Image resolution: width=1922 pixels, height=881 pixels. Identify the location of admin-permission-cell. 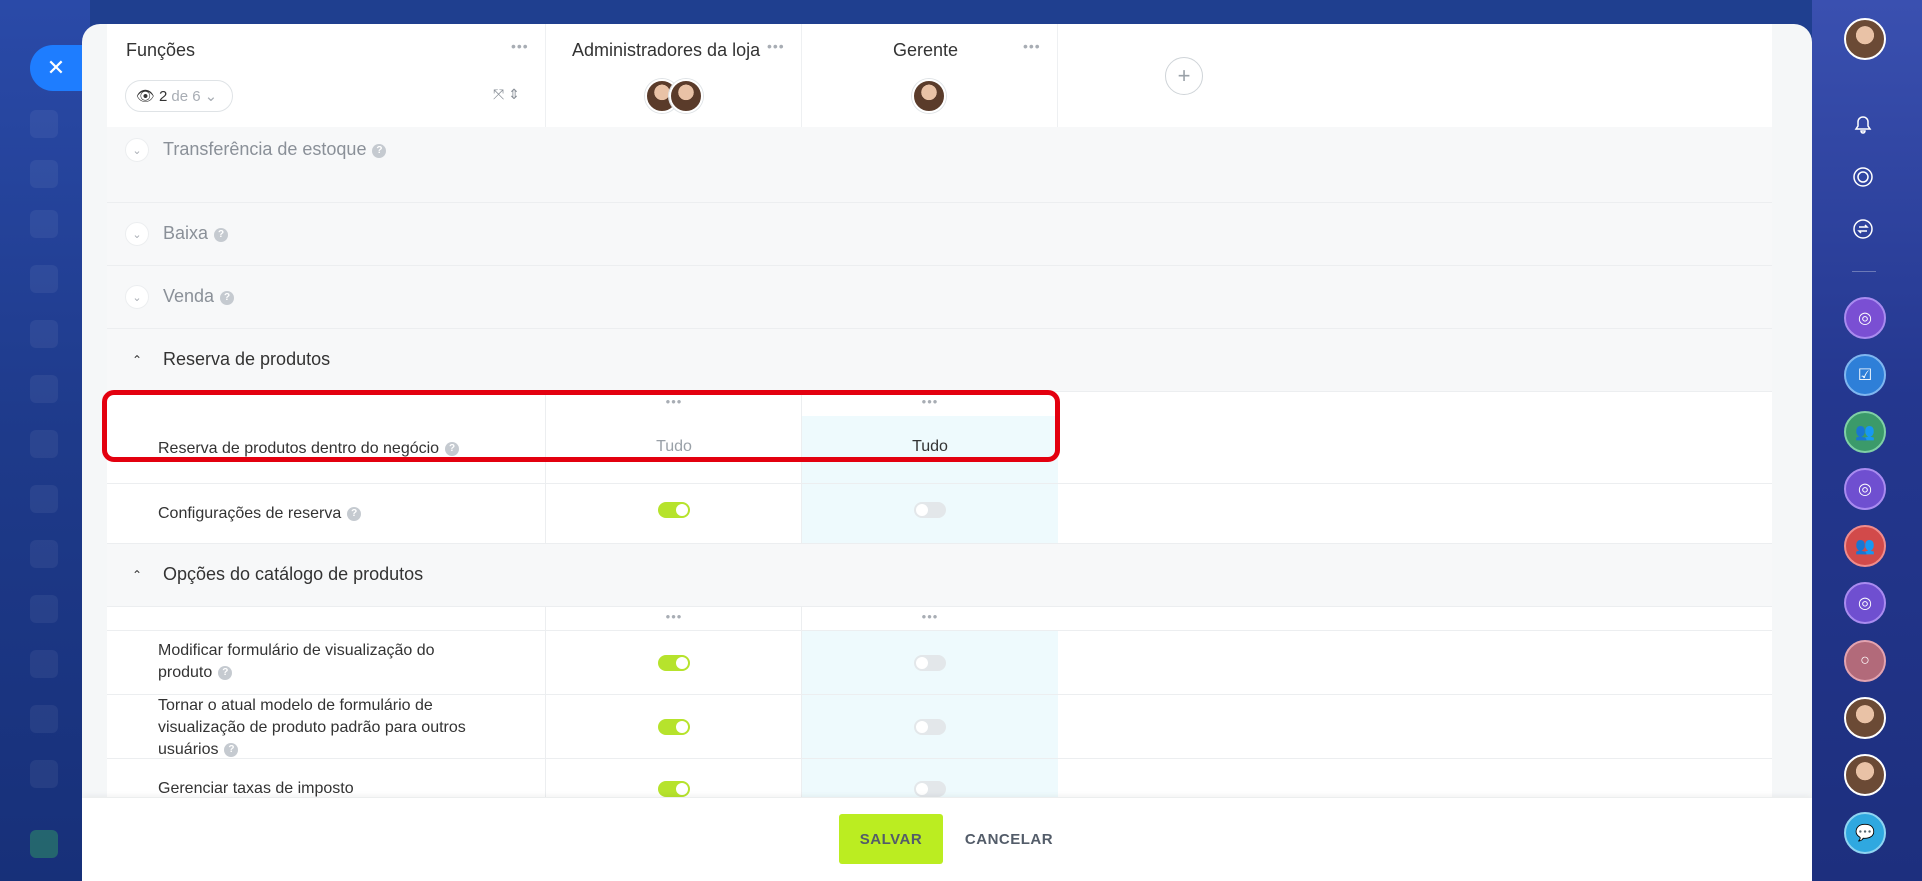
(673, 726).